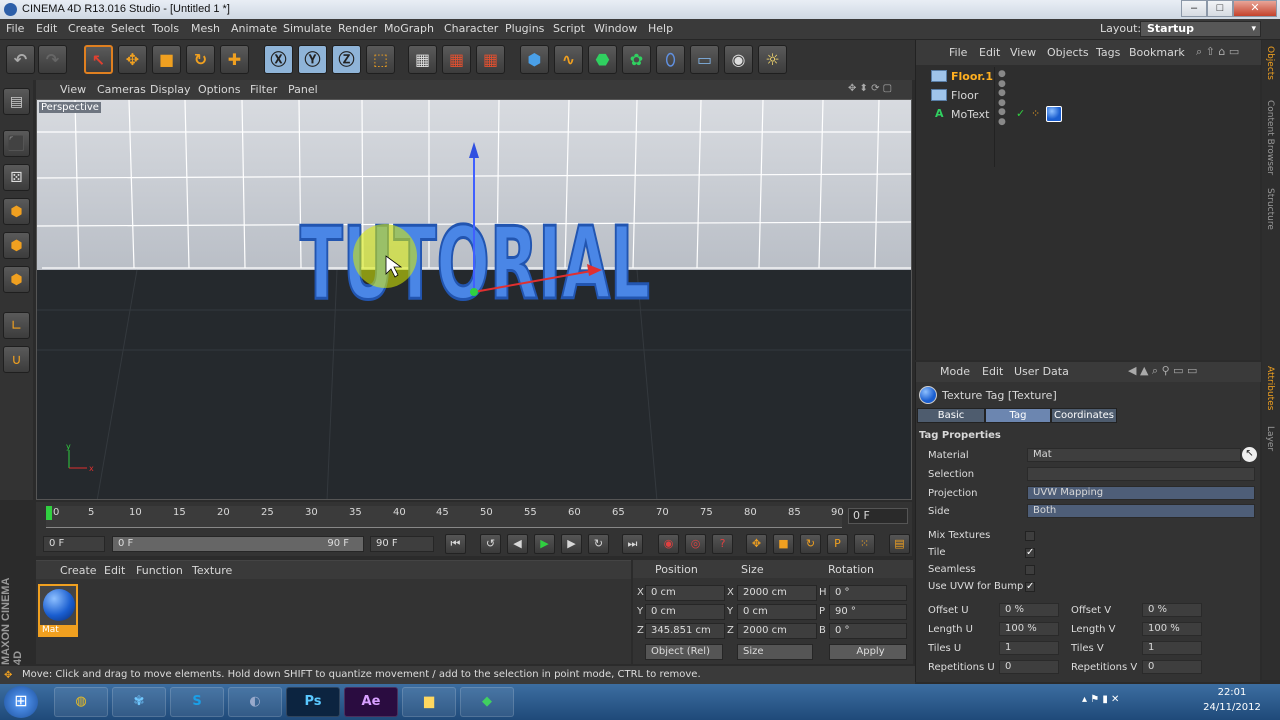 Image resolution: width=1280 pixels, height=720 pixels. Describe the element at coordinates (989, 52) in the screenshot. I see `objects-menu-edit: Edit` at that location.